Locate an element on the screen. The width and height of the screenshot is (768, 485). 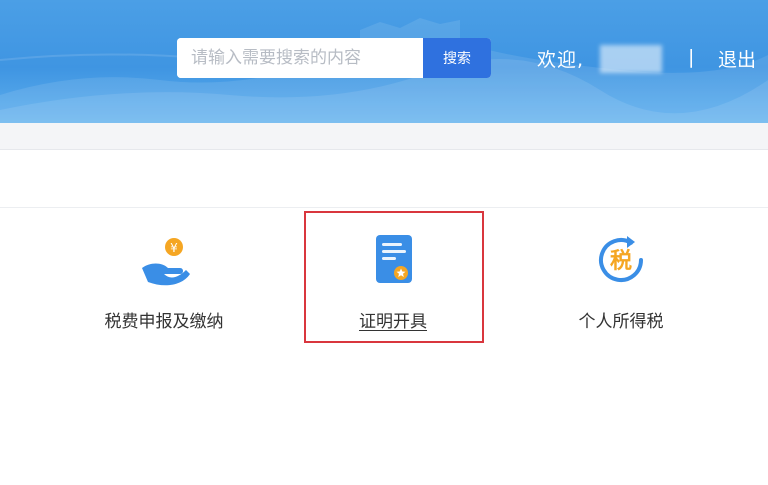
service-label: 个人所得税 is located at coordinates (621, 322).